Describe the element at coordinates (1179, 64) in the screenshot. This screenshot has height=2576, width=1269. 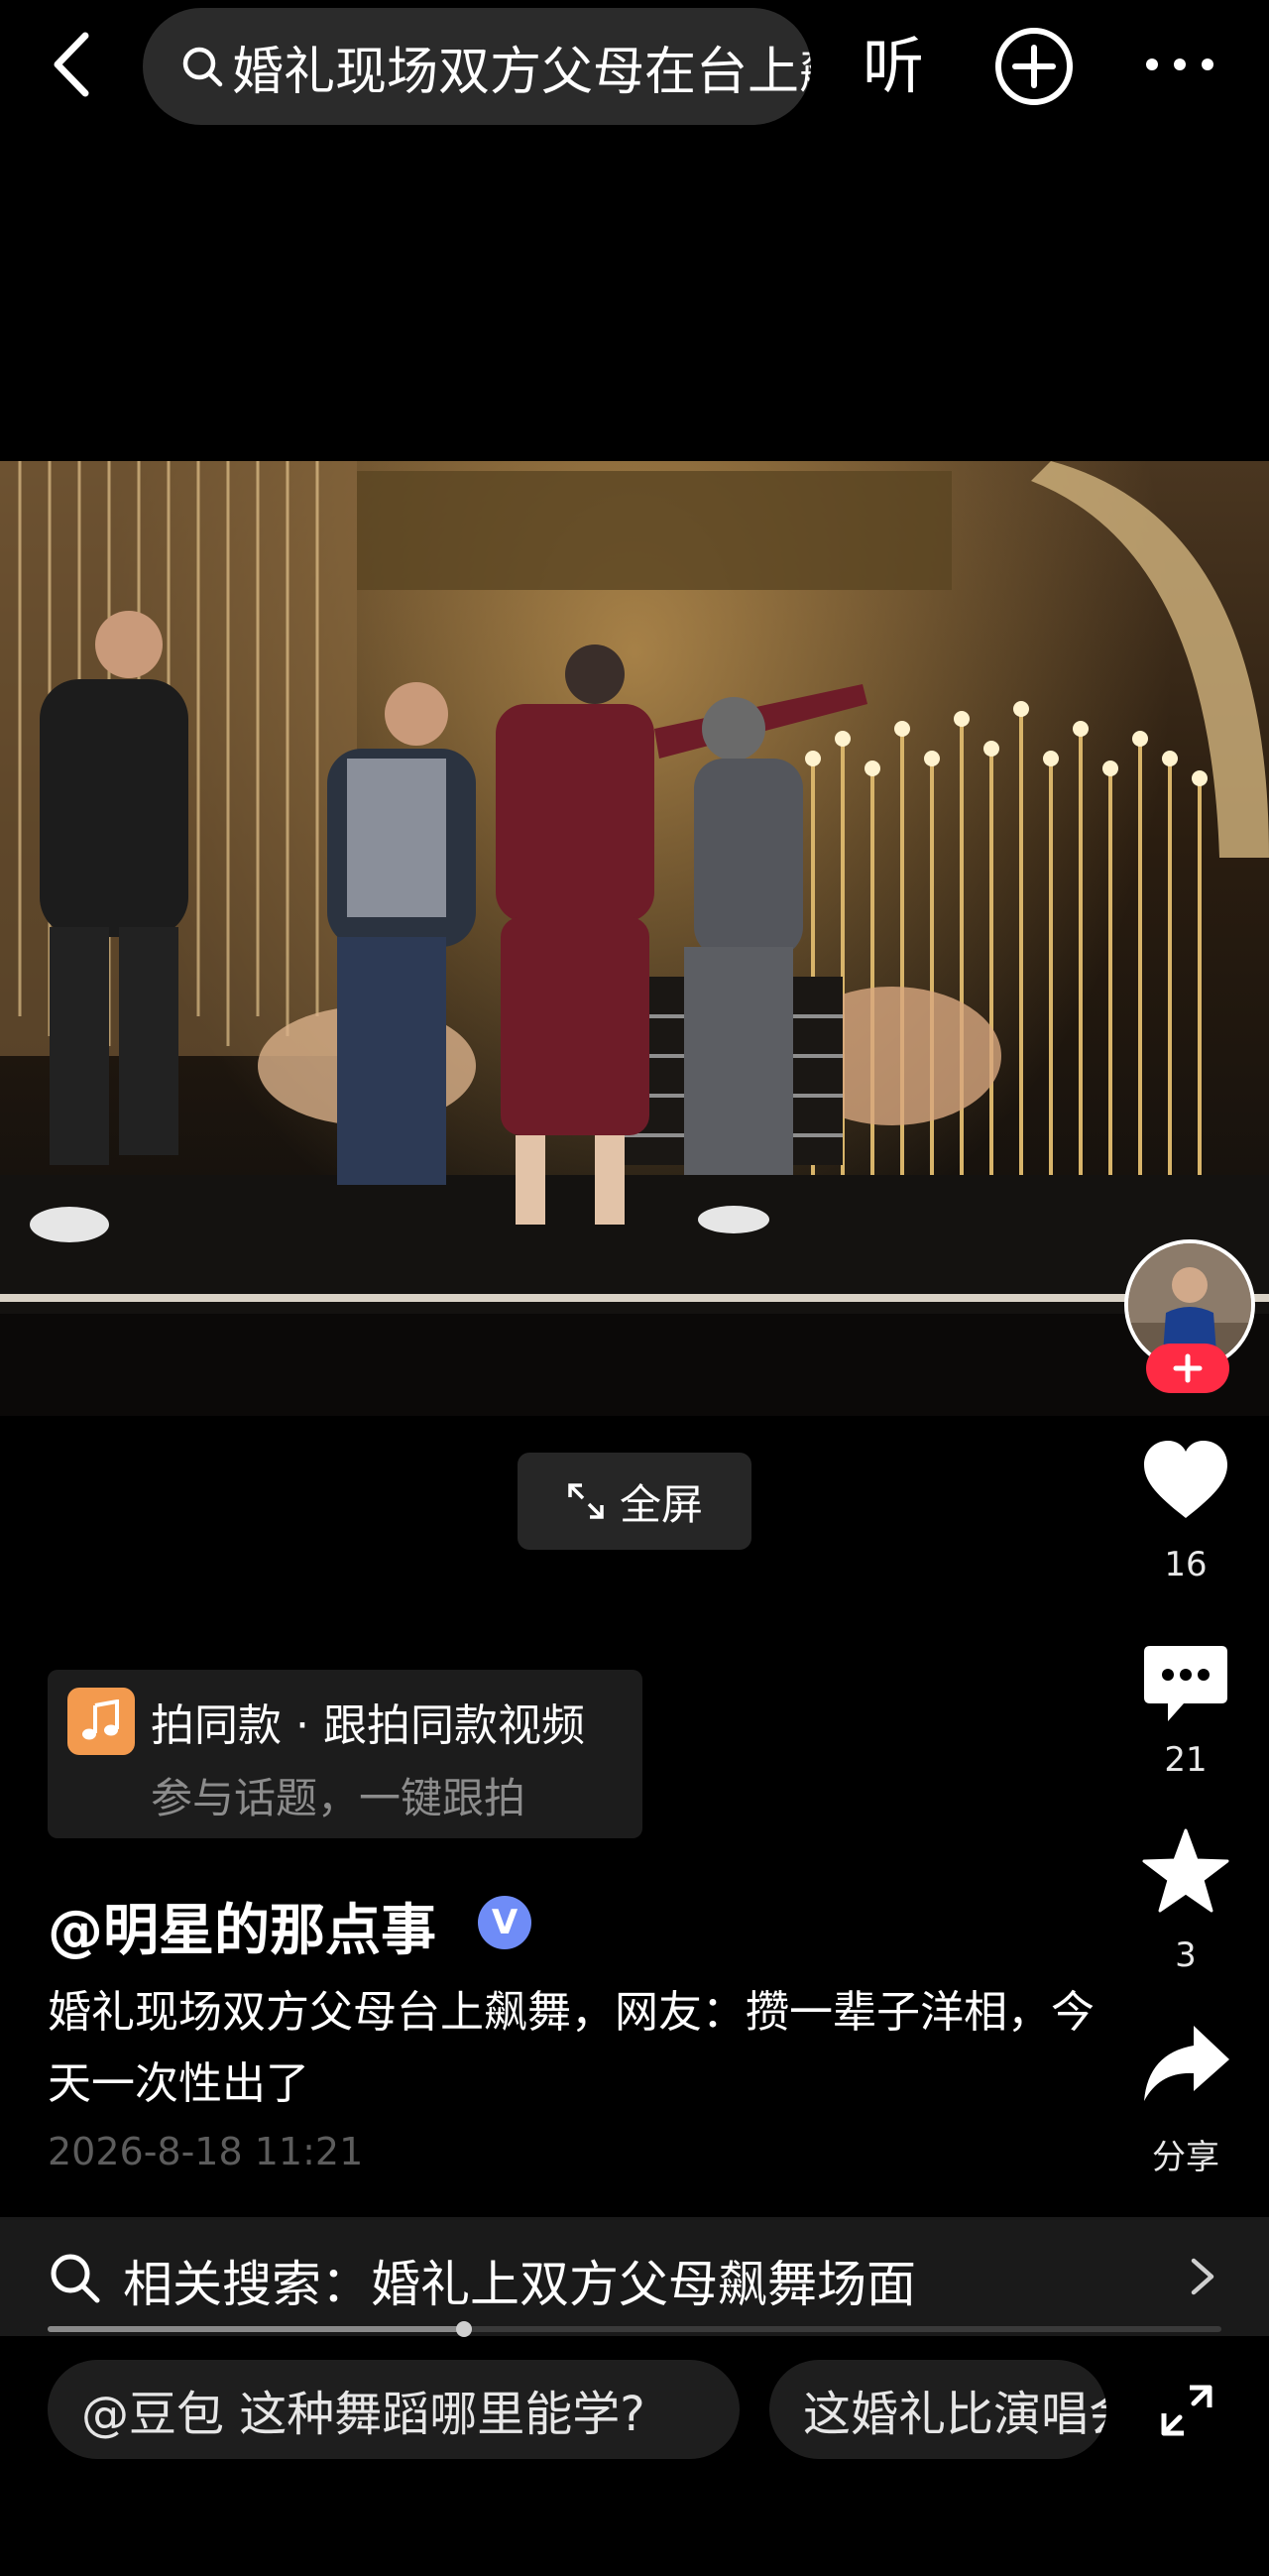
I see `more-dots-icon` at that location.